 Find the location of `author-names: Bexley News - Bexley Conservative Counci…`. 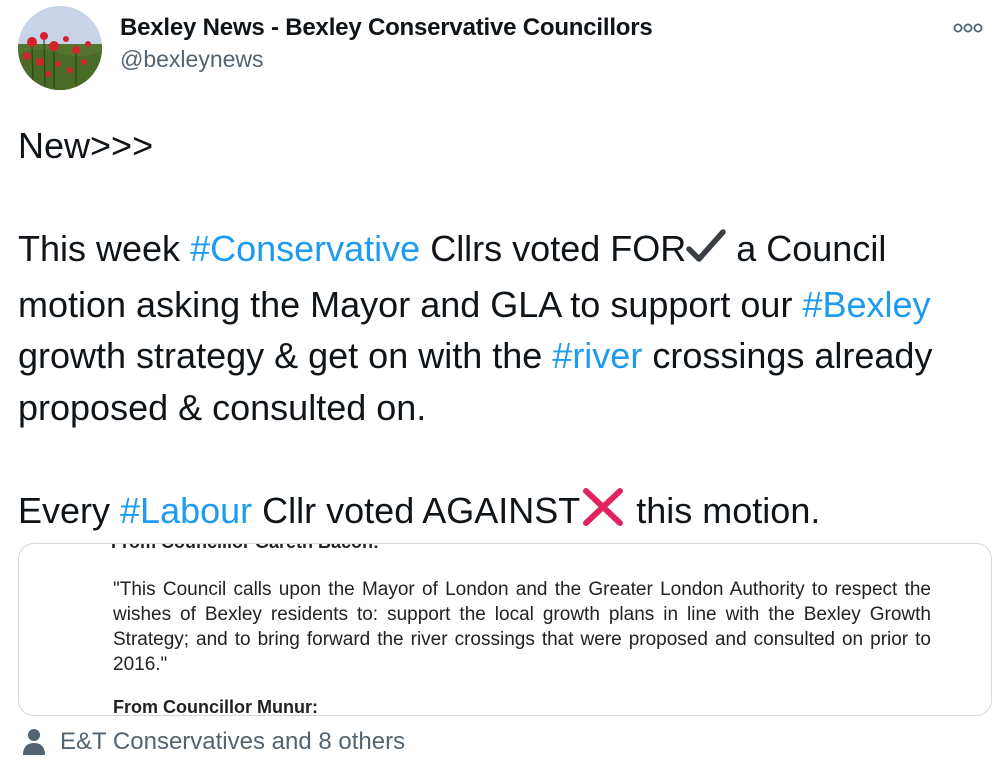

author-names: Bexley News - Bexley Conservative Counci… is located at coordinates (386, 43).